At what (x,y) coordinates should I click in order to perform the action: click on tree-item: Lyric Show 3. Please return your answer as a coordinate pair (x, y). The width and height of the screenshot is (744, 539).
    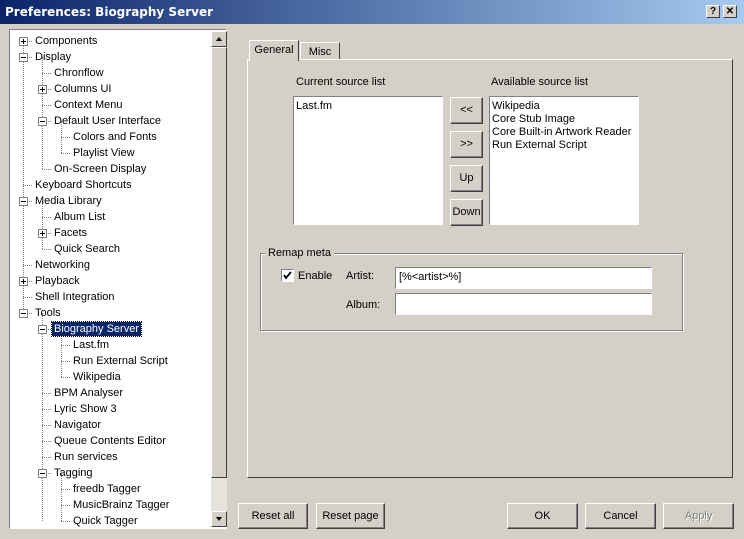
    Looking at the image, I should click on (111, 409).